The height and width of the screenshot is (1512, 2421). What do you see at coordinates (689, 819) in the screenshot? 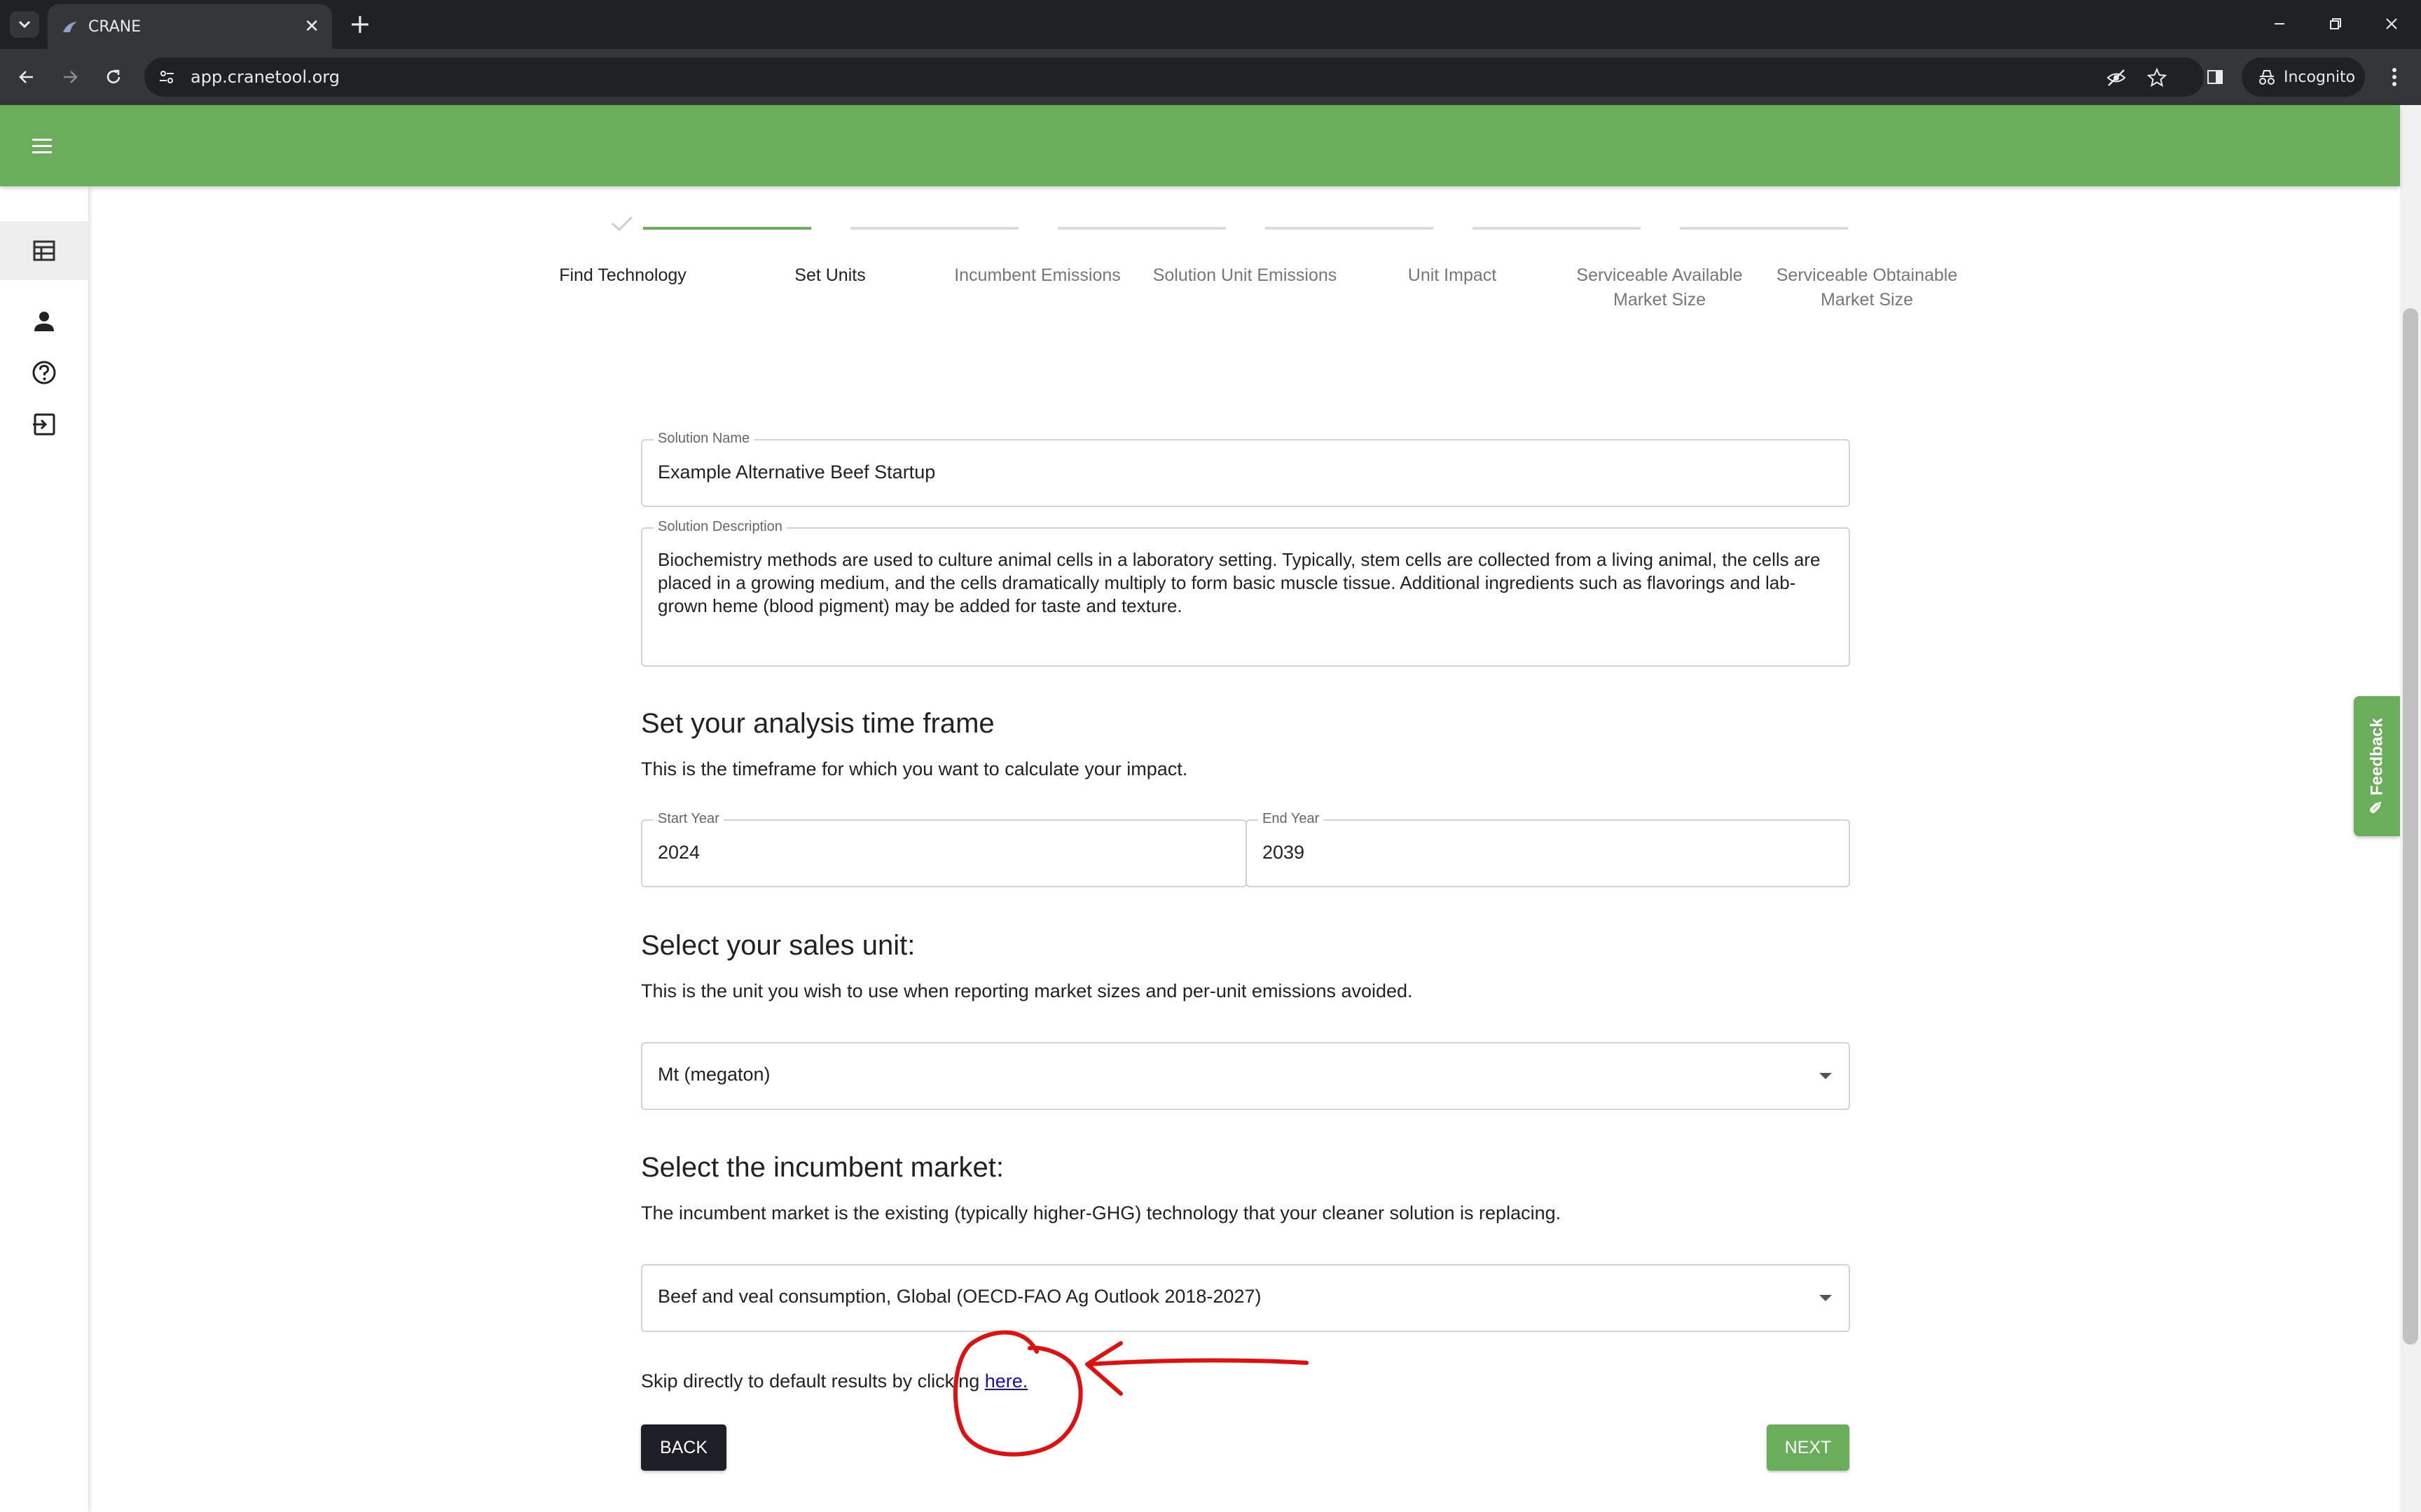
I see `start-year-label: Start Year` at bounding box center [689, 819].